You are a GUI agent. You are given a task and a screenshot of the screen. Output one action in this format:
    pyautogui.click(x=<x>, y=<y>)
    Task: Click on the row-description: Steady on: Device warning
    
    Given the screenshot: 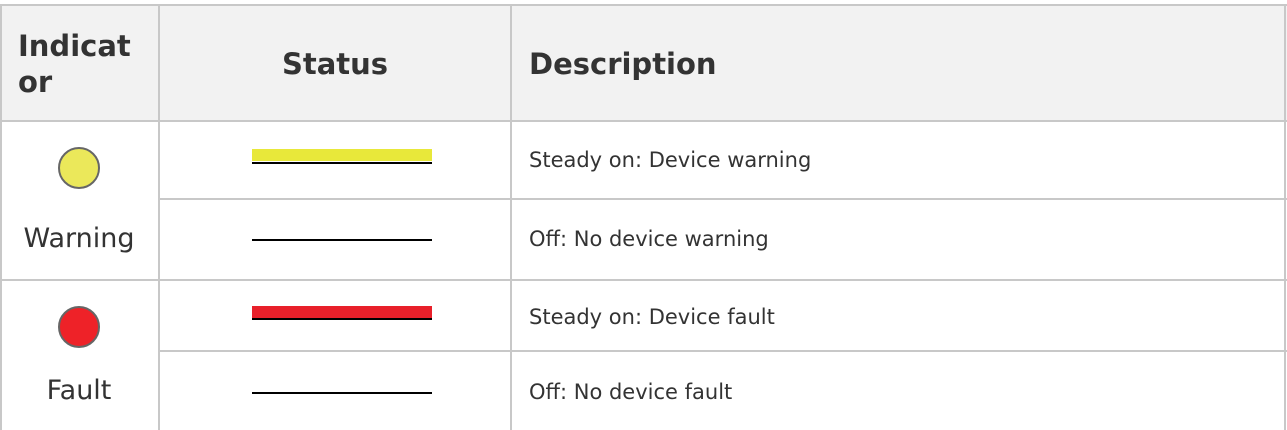 What is the action you would take?
    pyautogui.click(x=670, y=160)
    